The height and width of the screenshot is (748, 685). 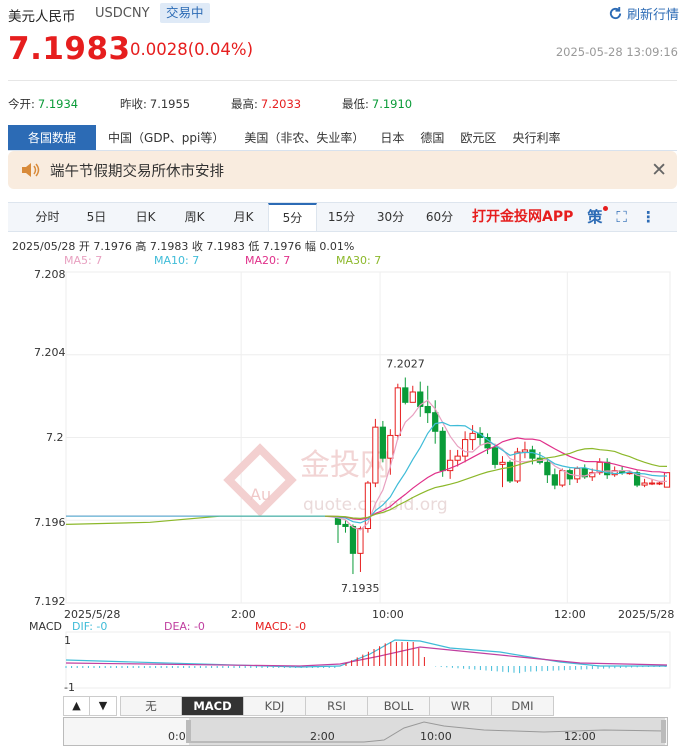 I want to click on nav-tick: 12:00, so click(x=580, y=736).